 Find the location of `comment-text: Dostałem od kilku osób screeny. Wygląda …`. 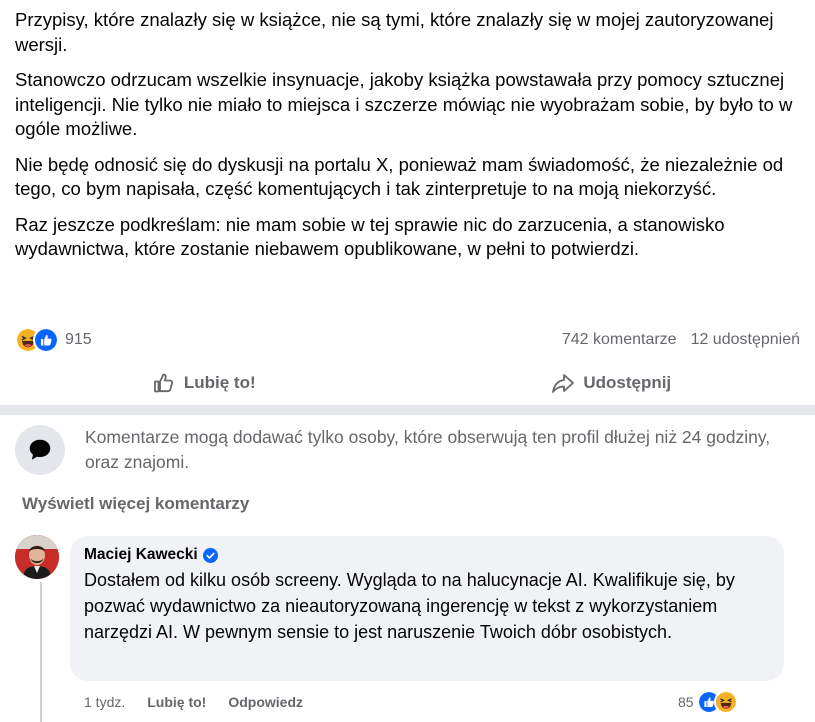

comment-text: Dostałem od kilku osób screeny. Wygląda … is located at coordinates (427, 606).